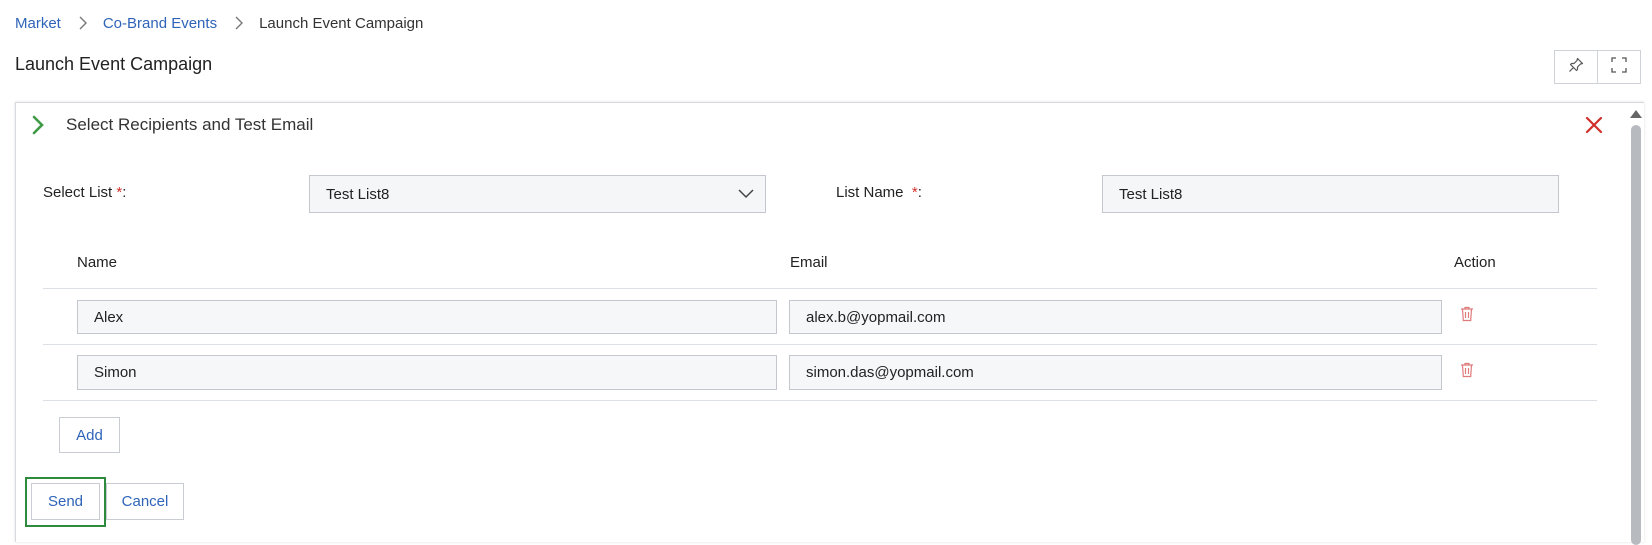  I want to click on pin-icon, so click(1576, 67).